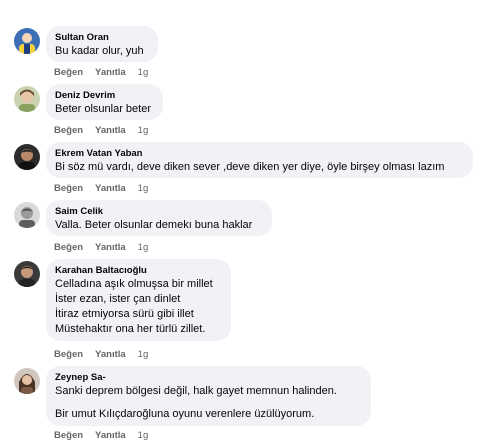 The image size is (483, 448). Describe the element at coordinates (102, 37) in the screenshot. I see `comment-author: Sultan Oran` at that location.